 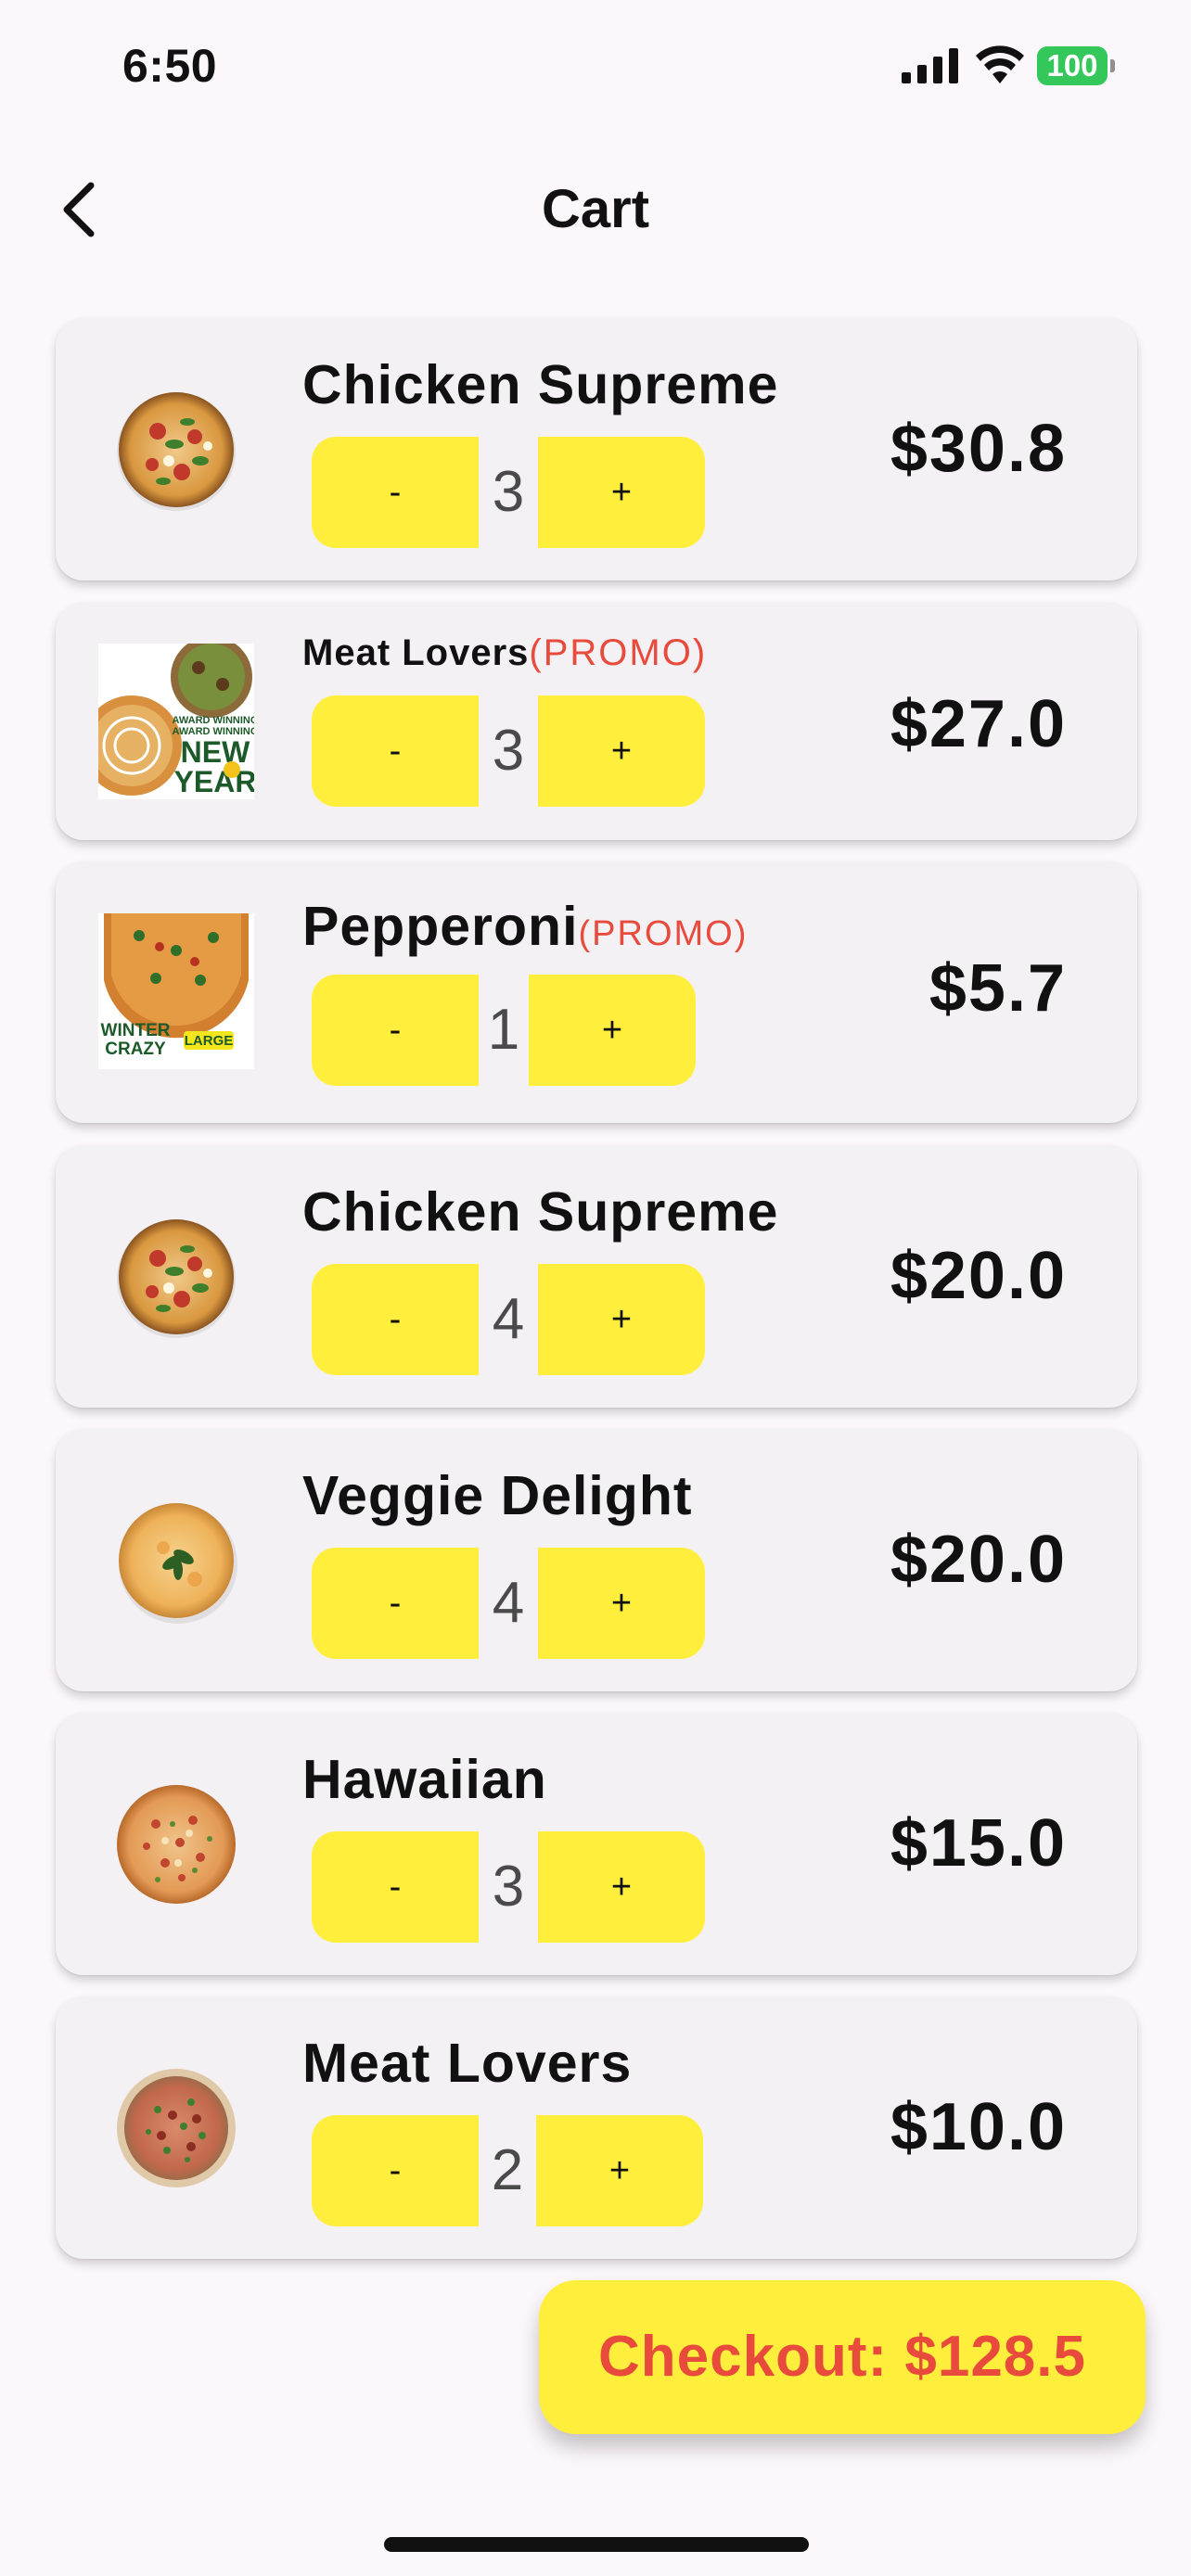 What do you see at coordinates (176, 991) in the screenshot?
I see `promo-image: WINTER CRAZY LARGE` at bounding box center [176, 991].